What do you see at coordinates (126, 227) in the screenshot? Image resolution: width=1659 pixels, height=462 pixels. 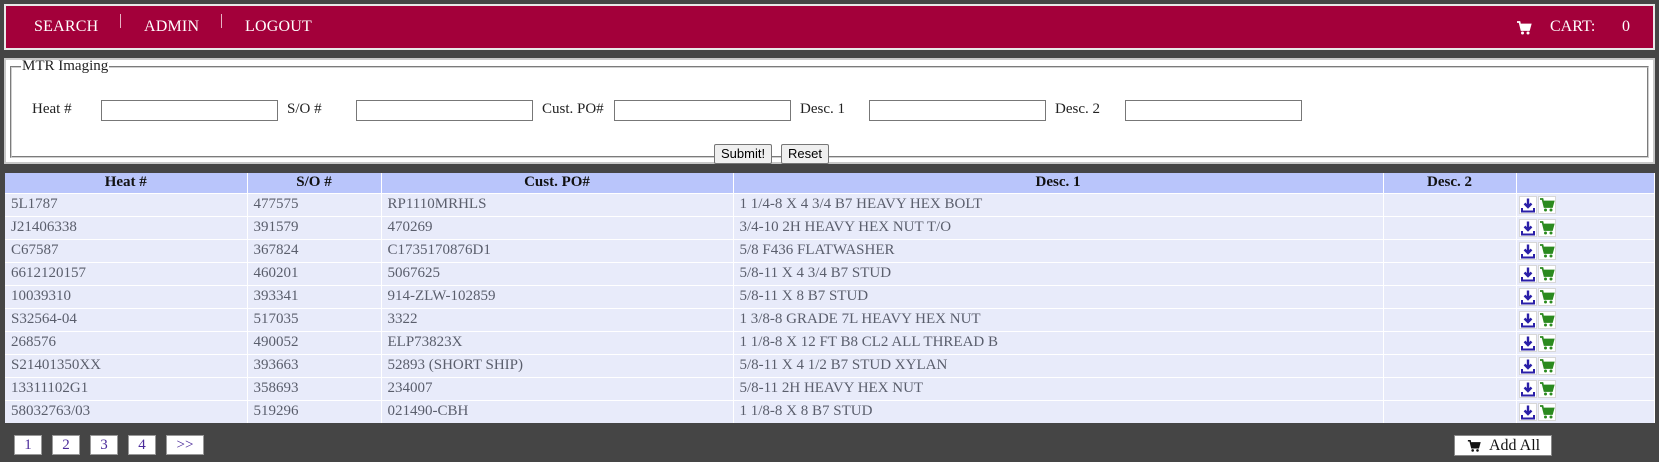 I see `cell-heat: J21406338` at bounding box center [126, 227].